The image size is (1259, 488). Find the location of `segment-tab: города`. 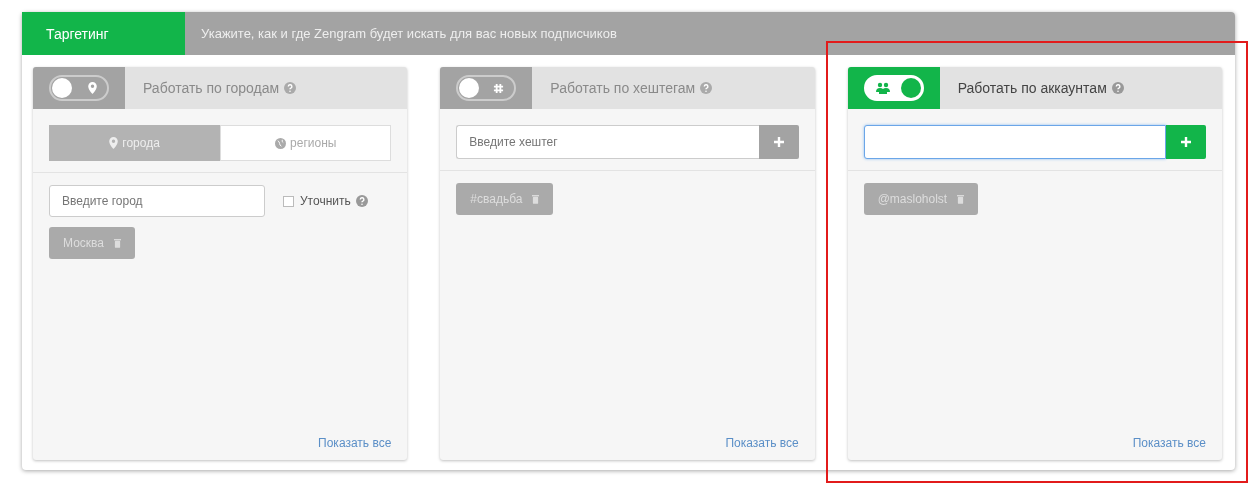

segment-tab: города is located at coordinates (135, 143).